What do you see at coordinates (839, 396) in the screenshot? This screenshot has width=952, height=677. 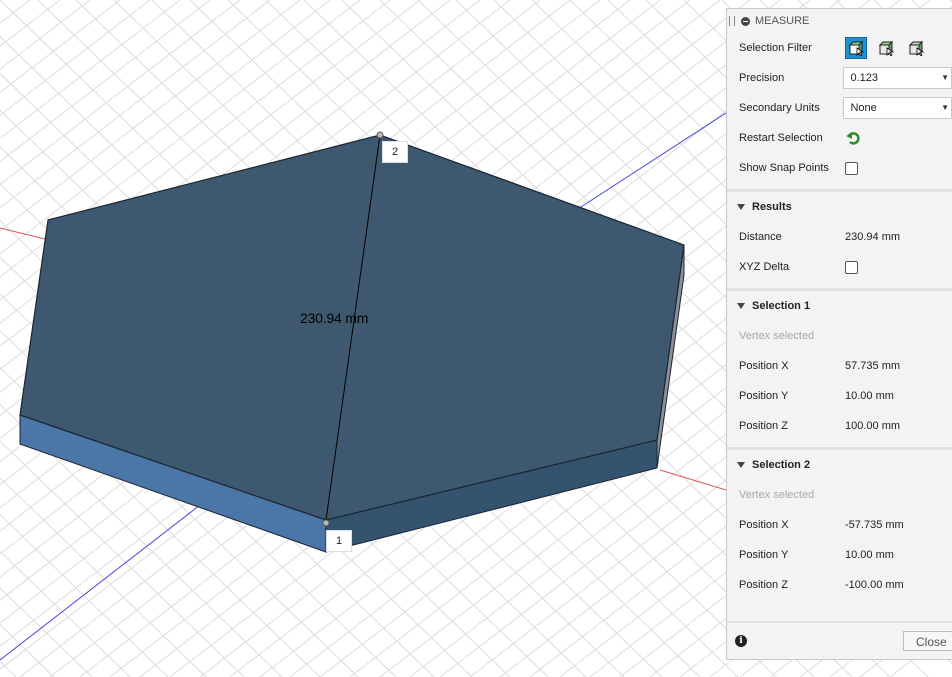 I see `selection1-y-row: Position Y 10.00 mm` at bounding box center [839, 396].